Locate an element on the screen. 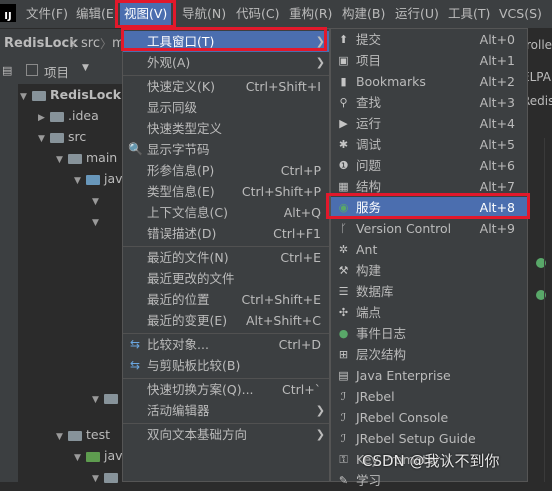  menu-item-label: 工具窗口(T) is located at coordinates (181, 41).